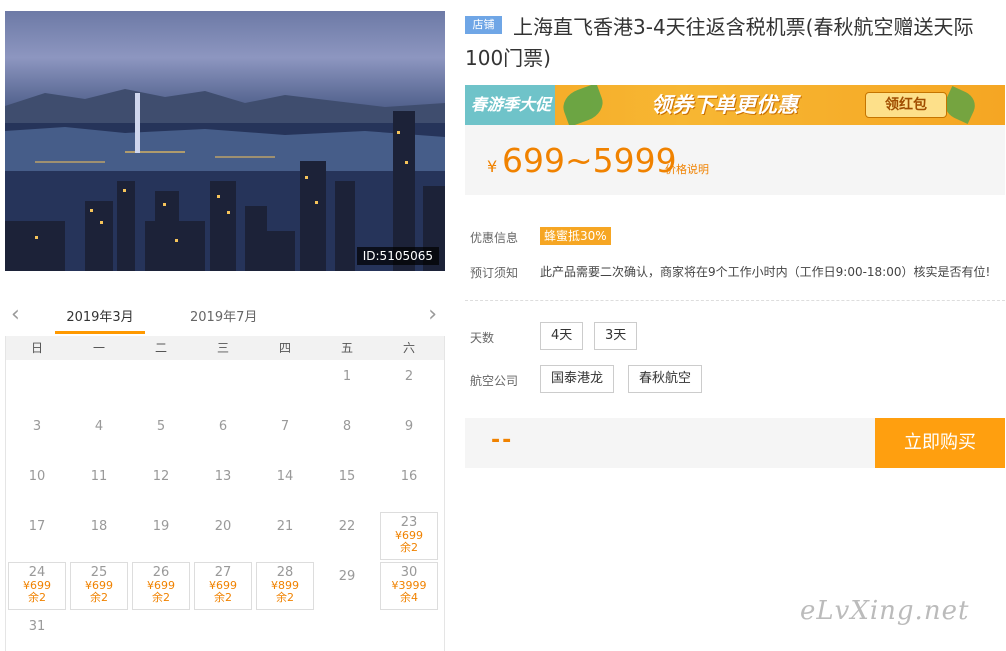 The height and width of the screenshot is (651, 1006). Describe the element at coordinates (347, 486) in the screenshot. I see `calendar-day: 15` at that location.